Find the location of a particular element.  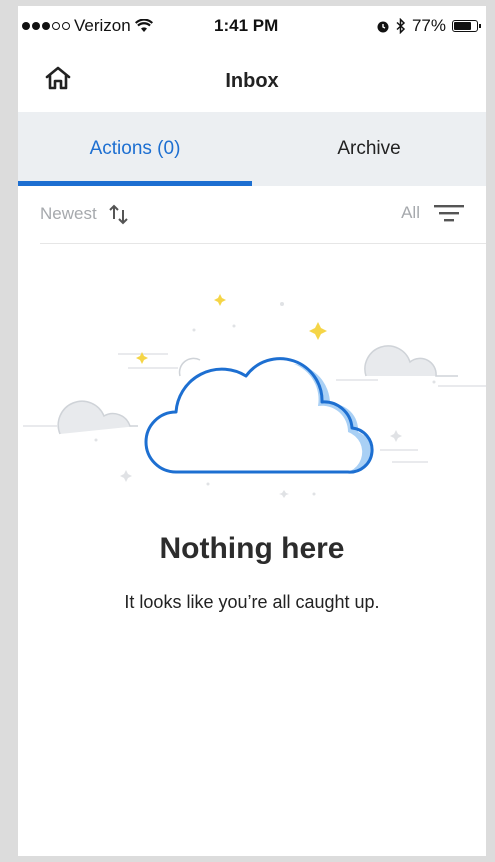

bluetooth-icon is located at coordinates (401, 26).